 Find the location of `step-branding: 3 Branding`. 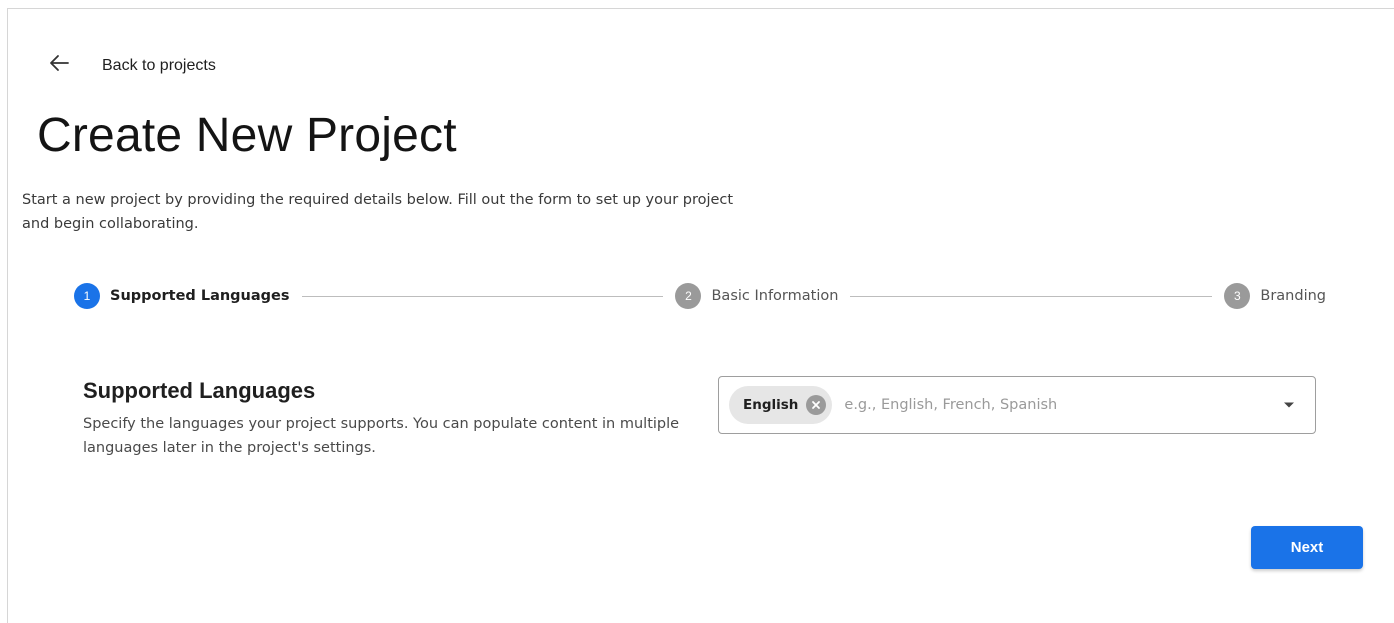

step-branding: 3 Branding is located at coordinates (1275, 296).